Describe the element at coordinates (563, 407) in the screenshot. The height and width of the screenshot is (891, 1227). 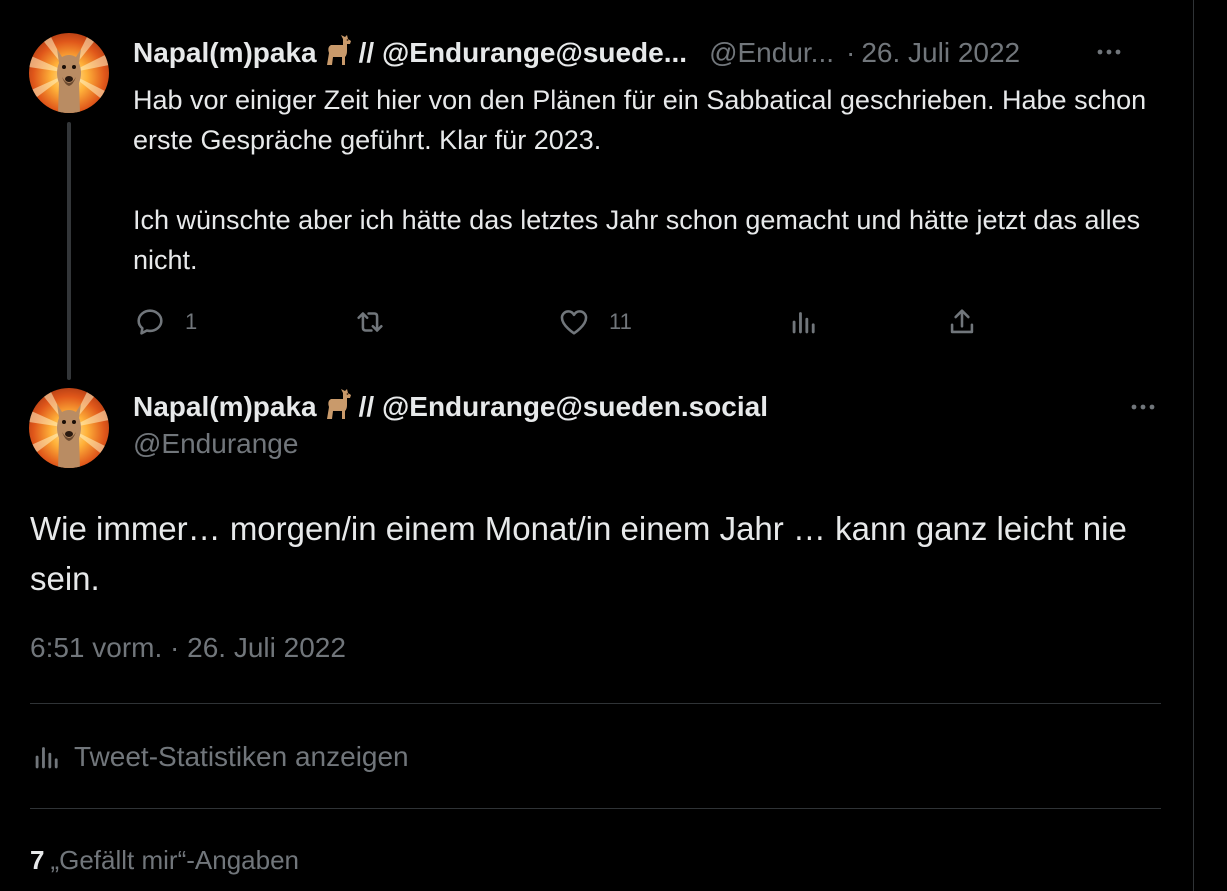
I see `display-name-suffix: // @Endurange@sueden.social` at that location.